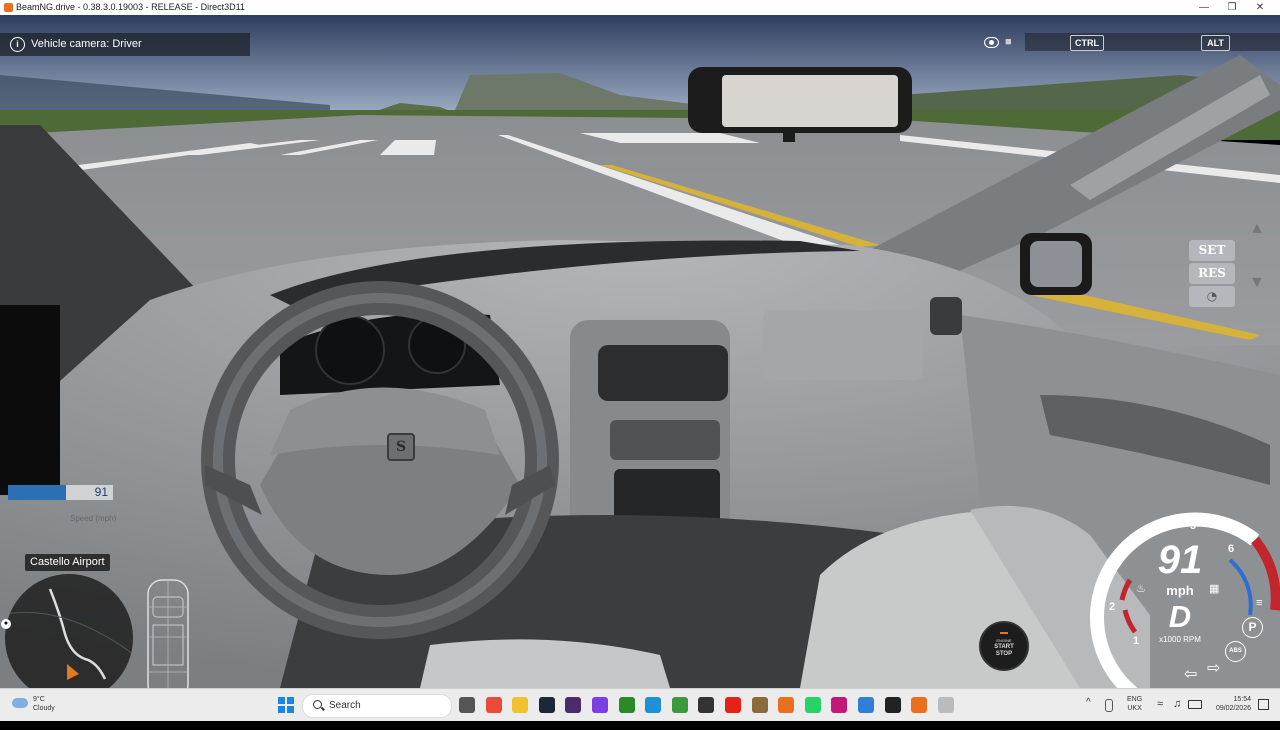 This screenshot has height=730, width=1280. Describe the element at coordinates (1257, 229) in the screenshot. I see `cruise-up-arrow-icon: ▲` at that location.